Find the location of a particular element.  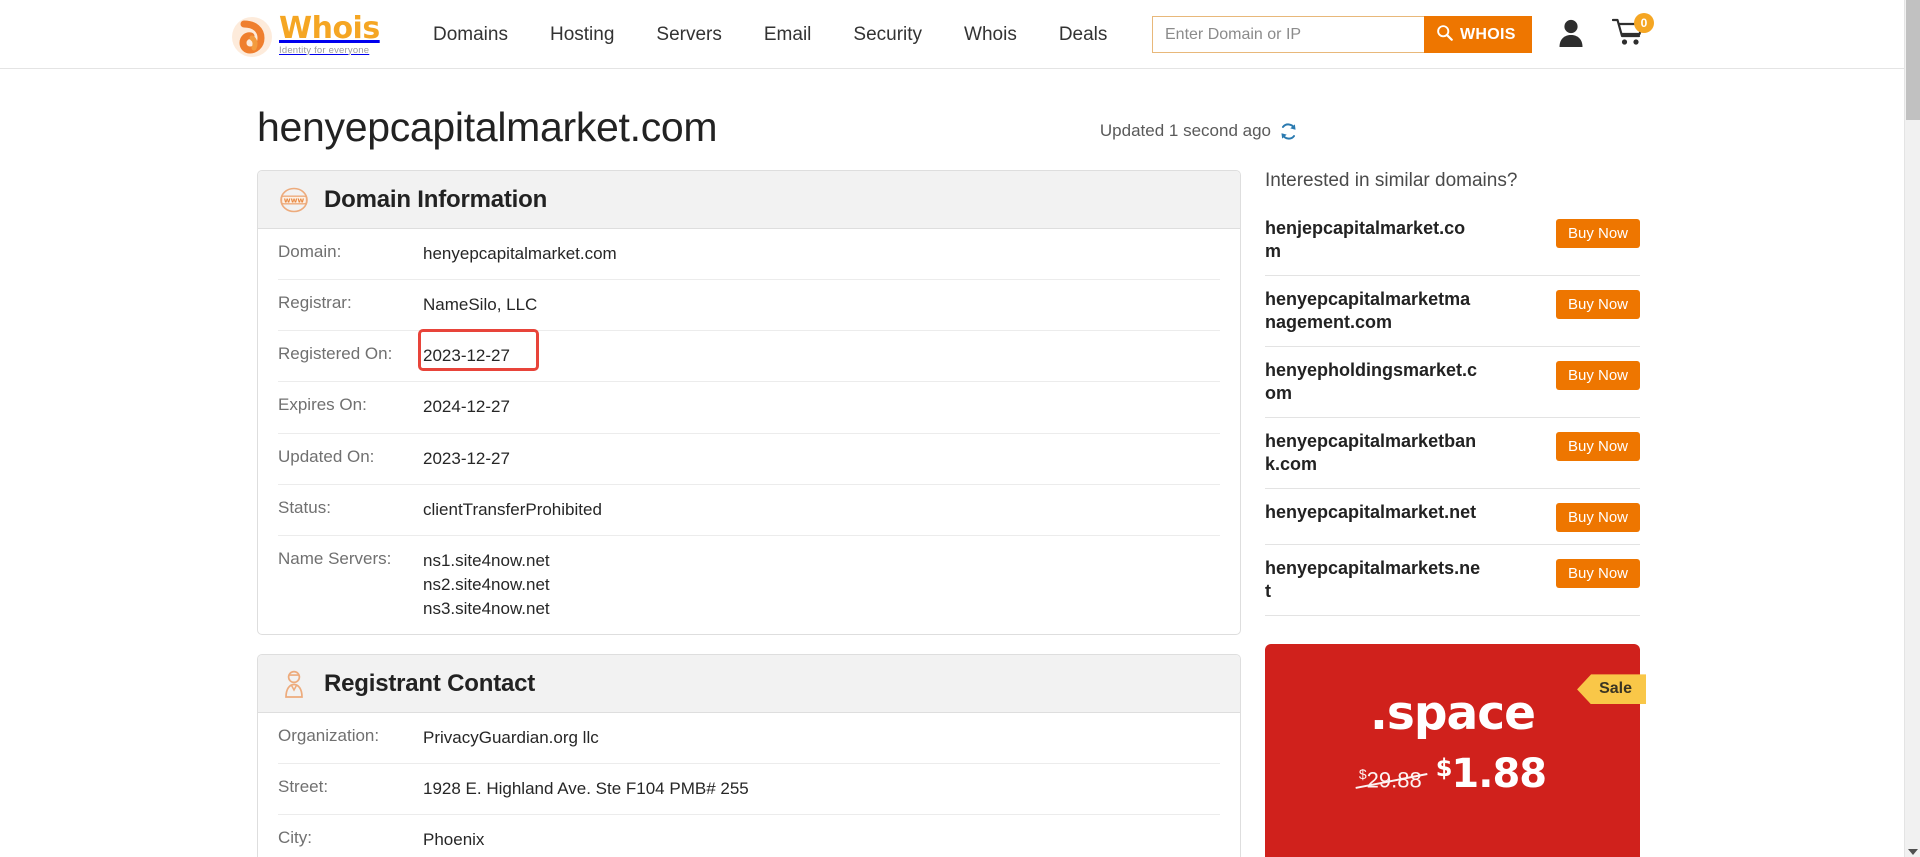

logo-tagline: Identity for everyone is located at coordinates (324, 50).